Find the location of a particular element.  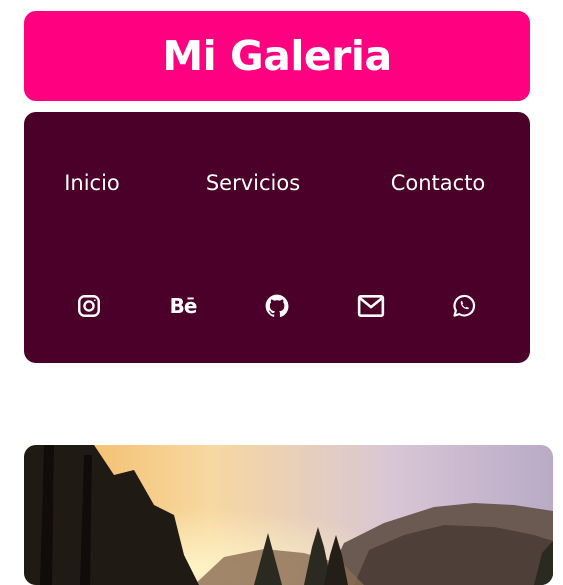

mail-icon is located at coordinates (371, 306).